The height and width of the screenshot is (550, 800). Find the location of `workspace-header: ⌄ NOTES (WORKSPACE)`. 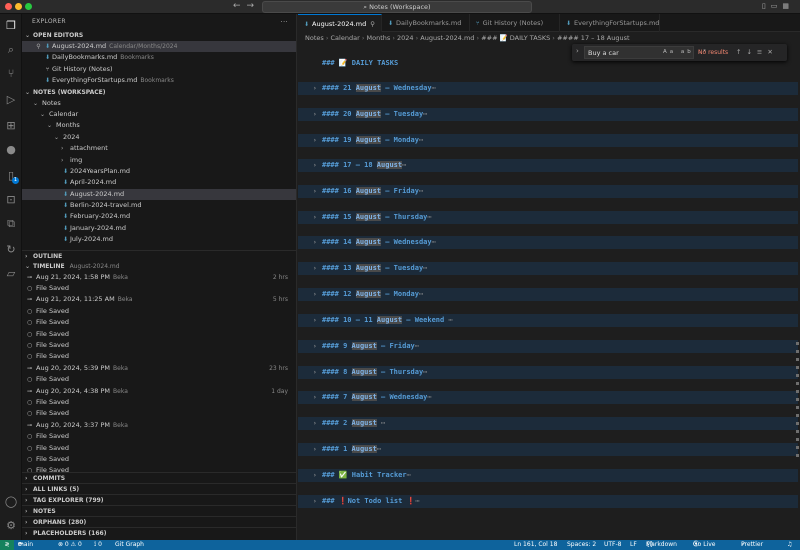

workspace-header: ⌄ NOTES (WORKSPACE) is located at coordinates (159, 92).